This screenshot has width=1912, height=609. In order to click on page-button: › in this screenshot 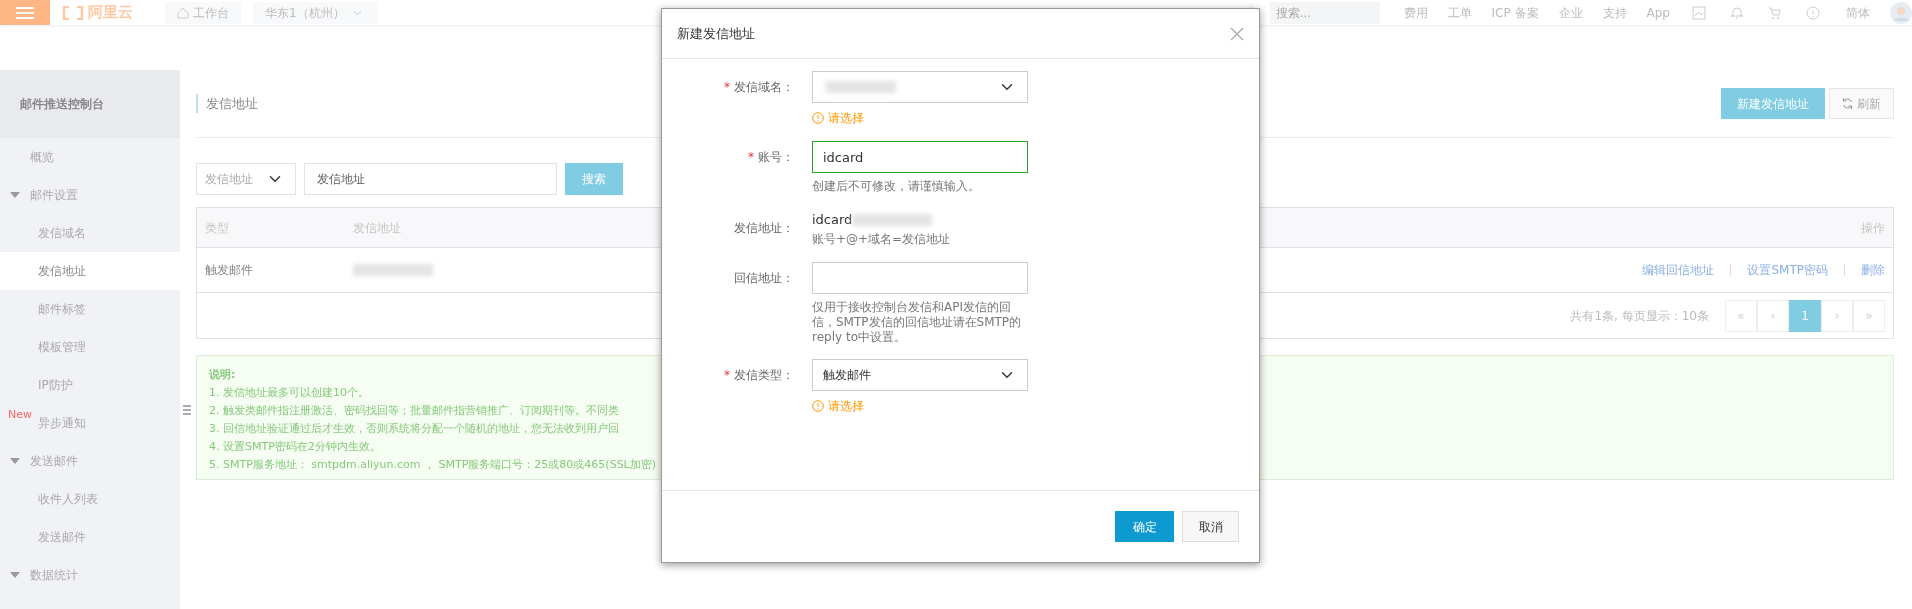, I will do `click(1837, 315)`.